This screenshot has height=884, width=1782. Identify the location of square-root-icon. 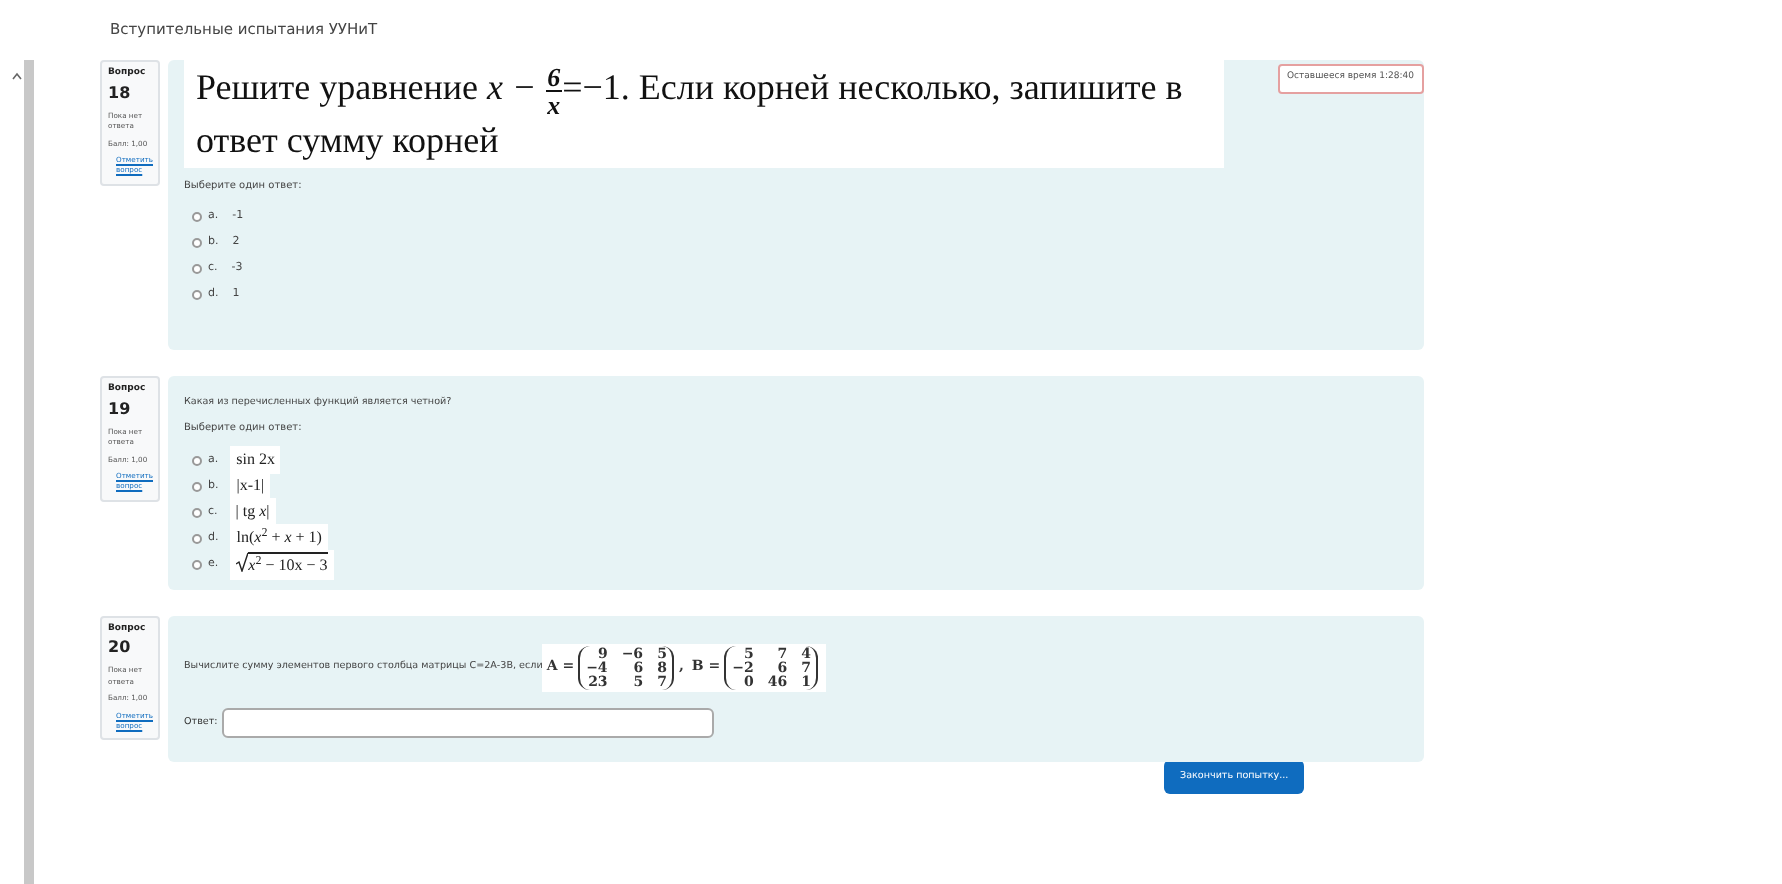
(242, 561).